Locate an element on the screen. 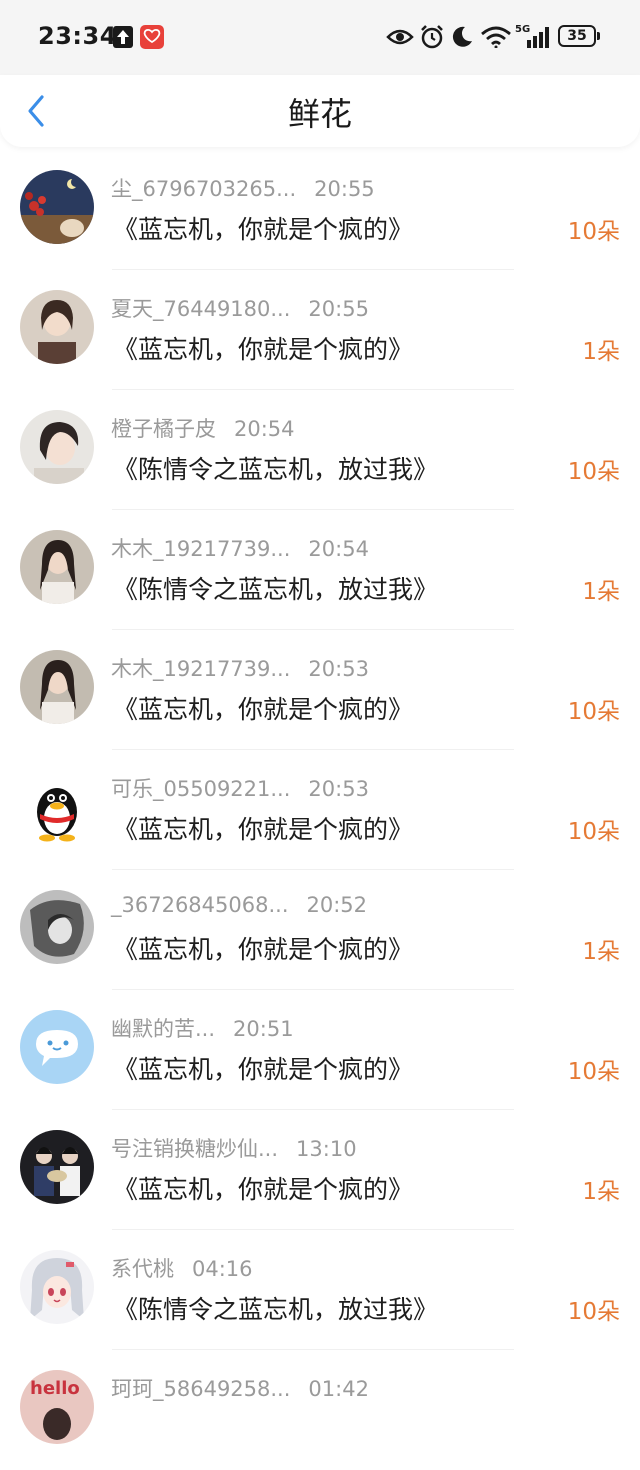 The height and width of the screenshot is (1470, 640). timestamp: 20:51 is located at coordinates (263, 1029).